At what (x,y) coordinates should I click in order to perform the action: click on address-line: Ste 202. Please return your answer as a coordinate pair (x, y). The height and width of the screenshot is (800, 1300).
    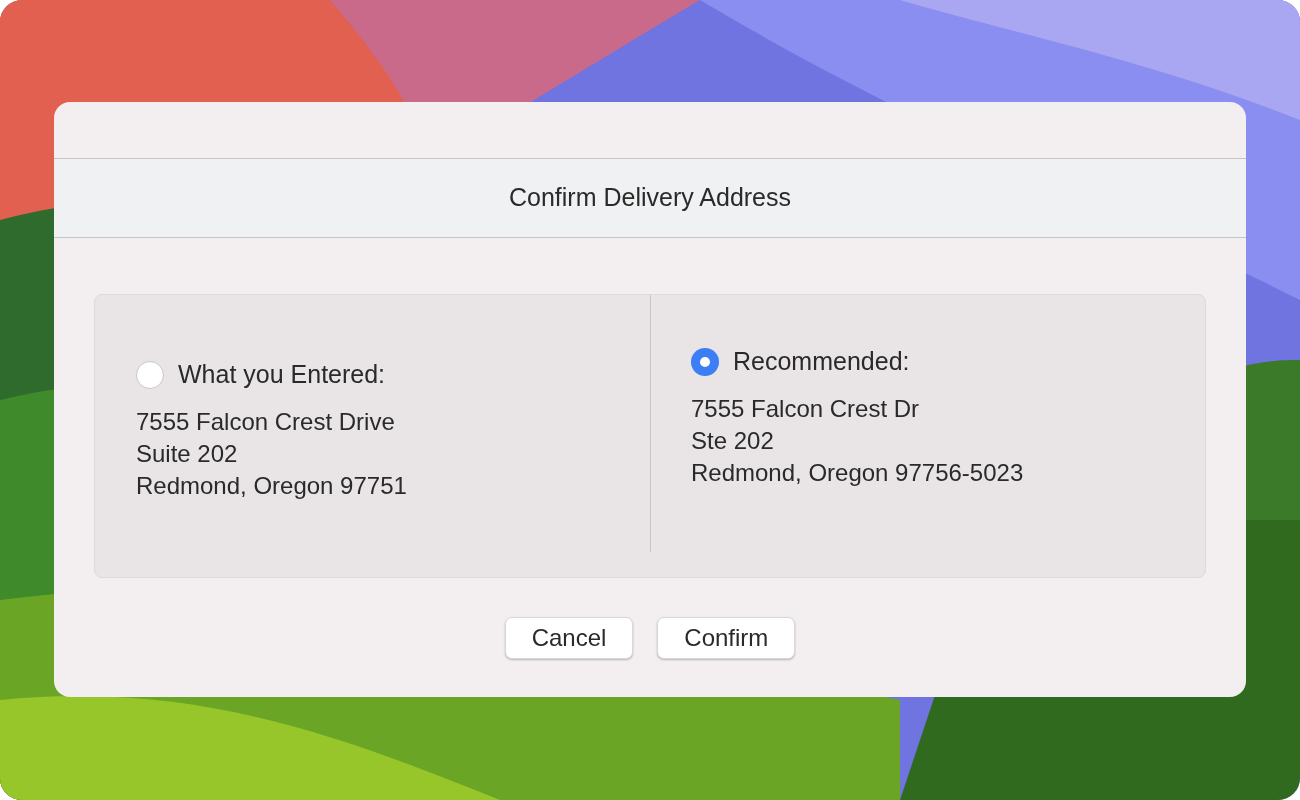
    Looking at the image, I should click on (733, 440).